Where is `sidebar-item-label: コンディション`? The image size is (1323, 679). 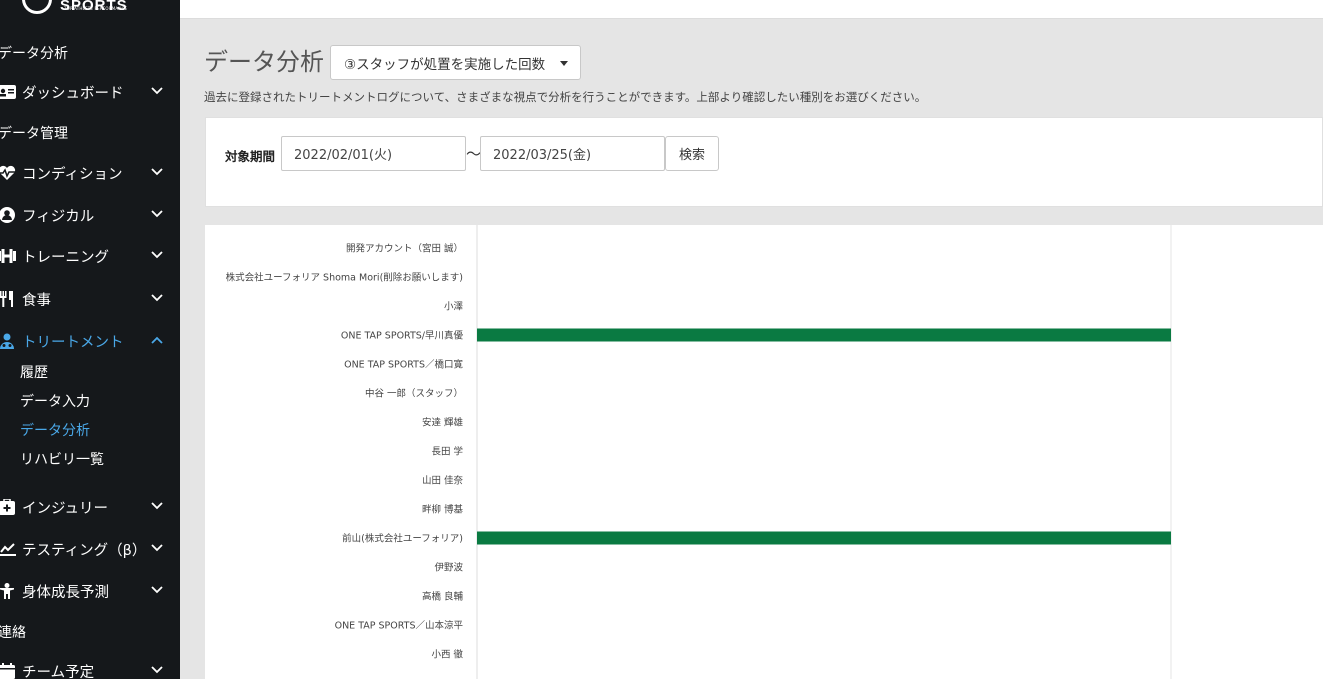
sidebar-item-label: コンディション is located at coordinates (72, 174).